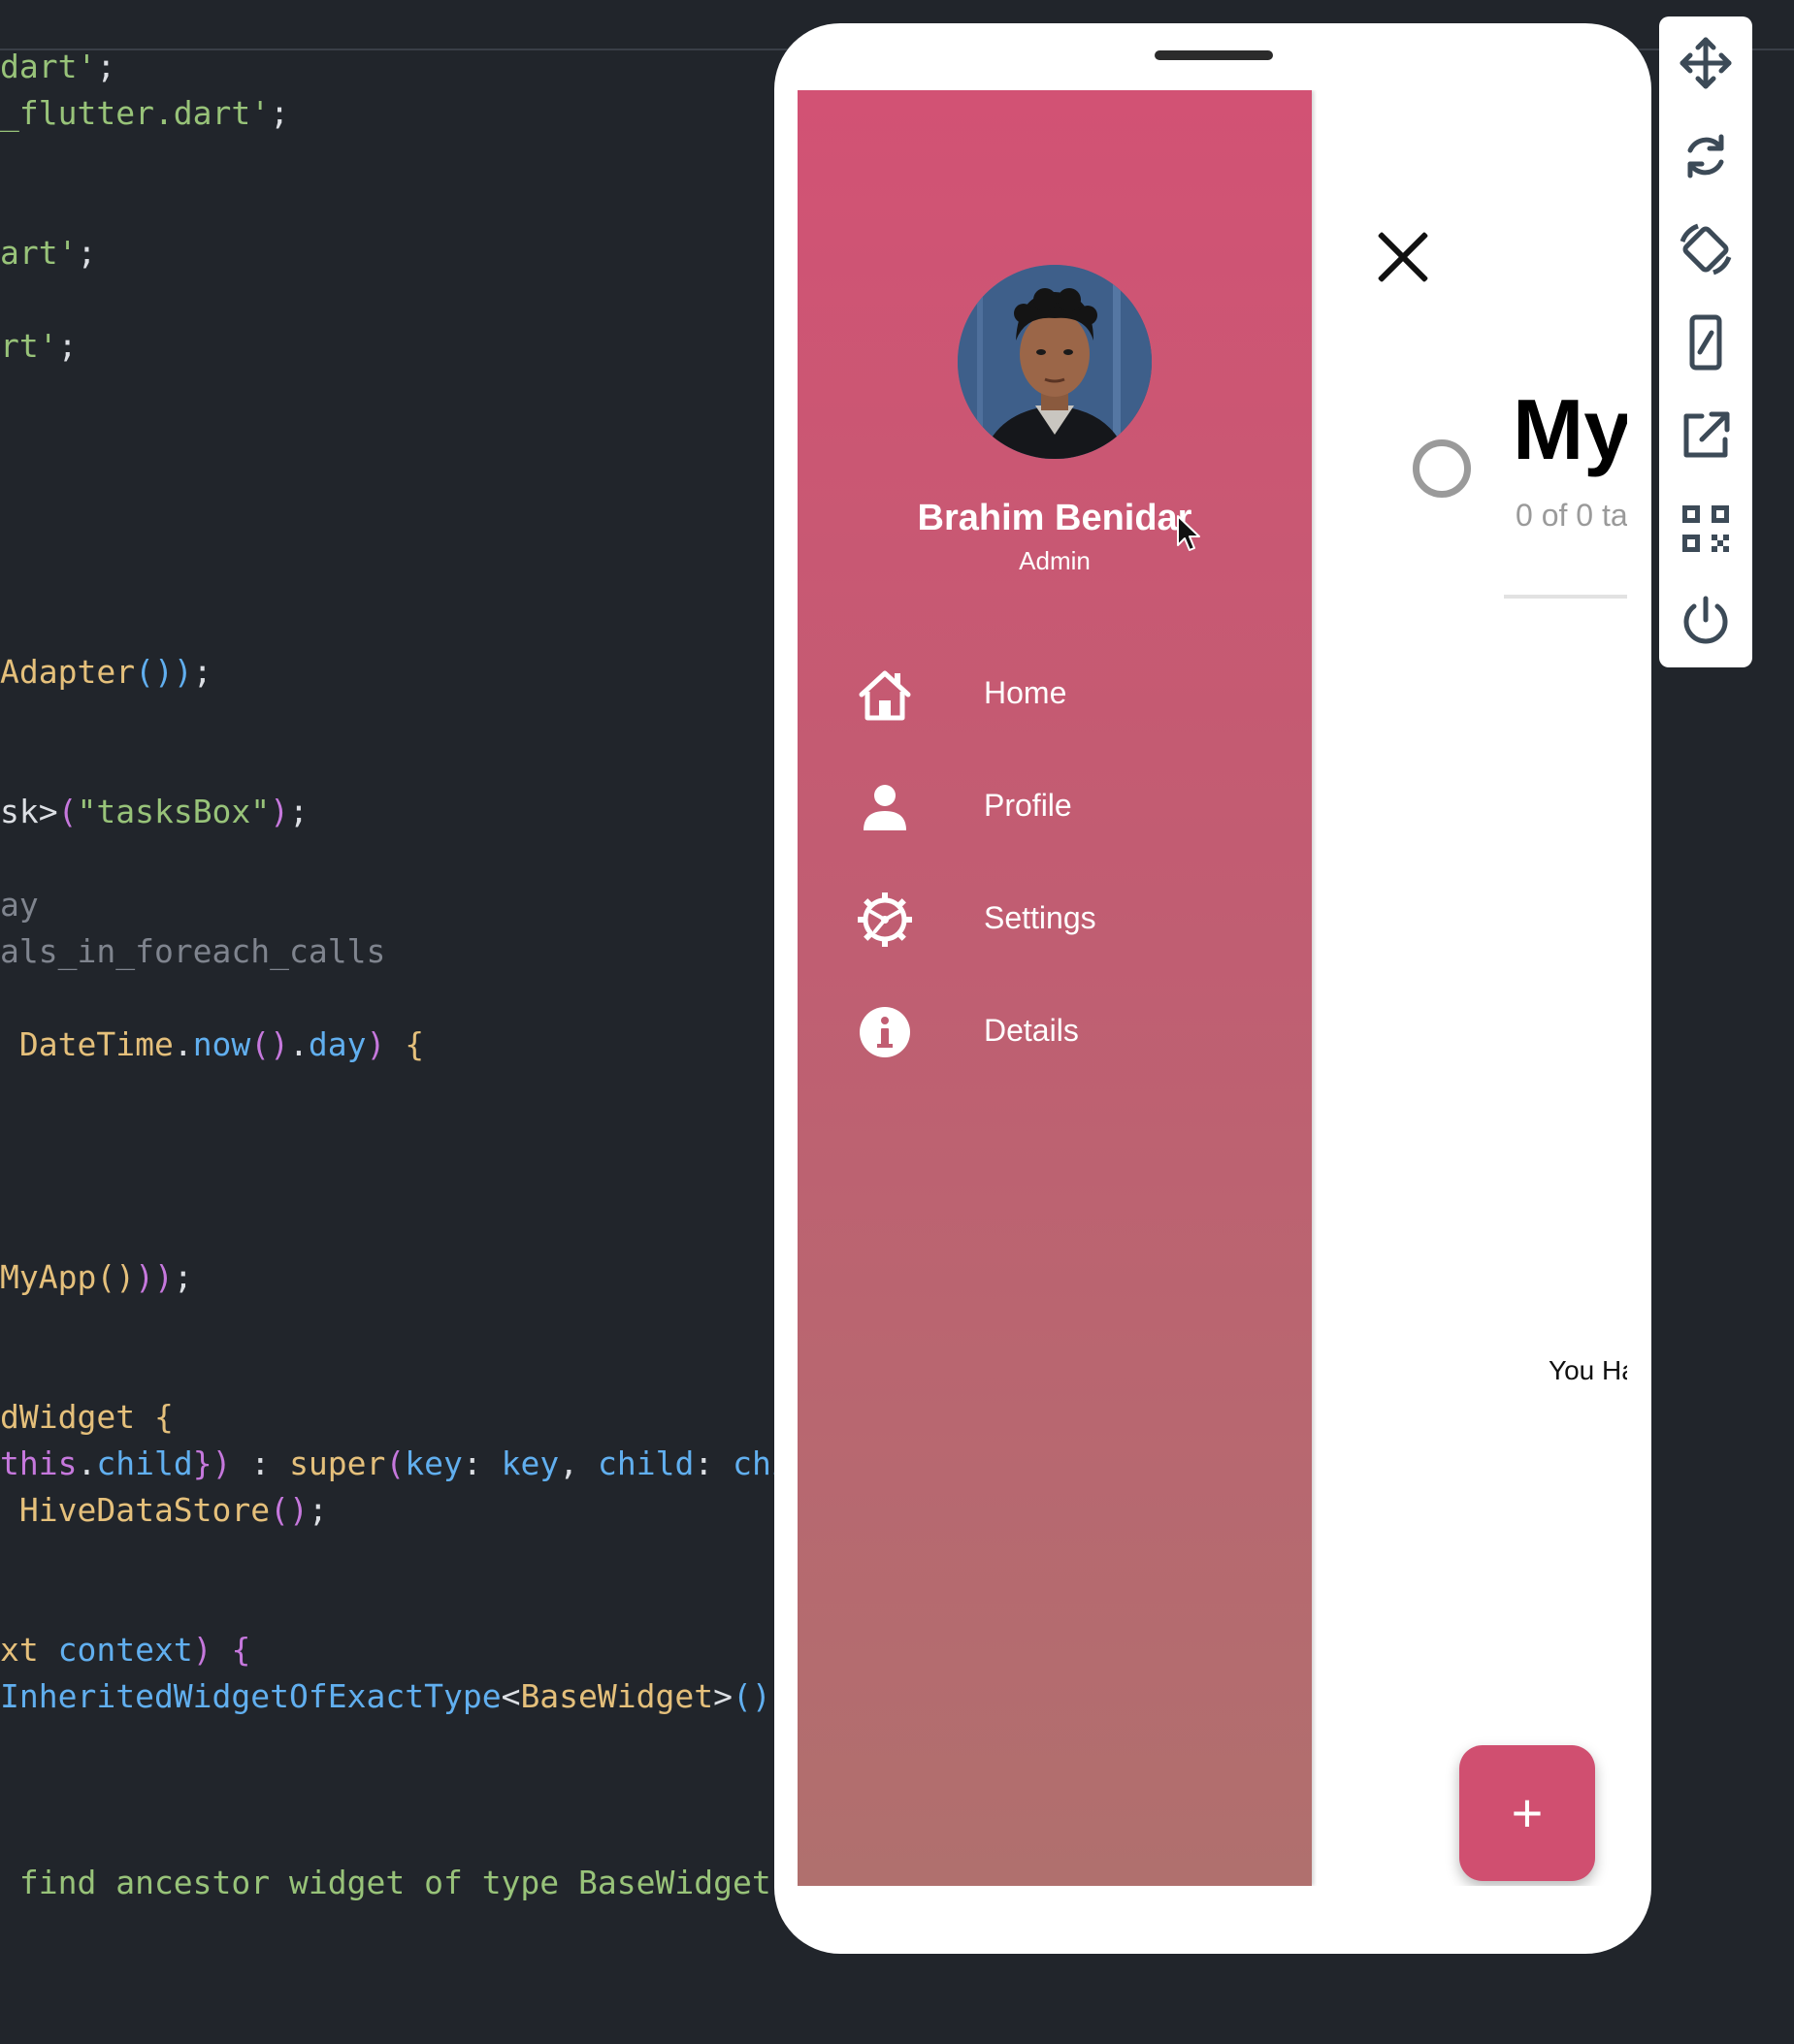 This screenshot has height=2044, width=1794. I want to click on code-line: sk>("tasksBox");, so click(154, 812).